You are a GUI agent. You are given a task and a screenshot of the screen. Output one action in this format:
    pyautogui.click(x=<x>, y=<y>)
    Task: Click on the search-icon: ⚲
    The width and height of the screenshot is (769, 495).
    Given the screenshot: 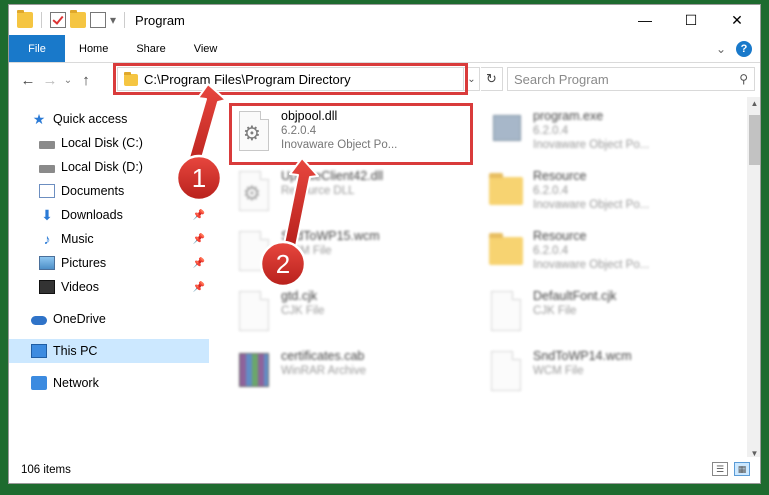 What is the action you would take?
    pyautogui.click(x=743, y=79)
    